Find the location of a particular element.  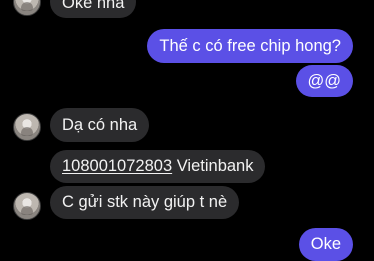

message-text: Dạ có nha is located at coordinates (100, 125).